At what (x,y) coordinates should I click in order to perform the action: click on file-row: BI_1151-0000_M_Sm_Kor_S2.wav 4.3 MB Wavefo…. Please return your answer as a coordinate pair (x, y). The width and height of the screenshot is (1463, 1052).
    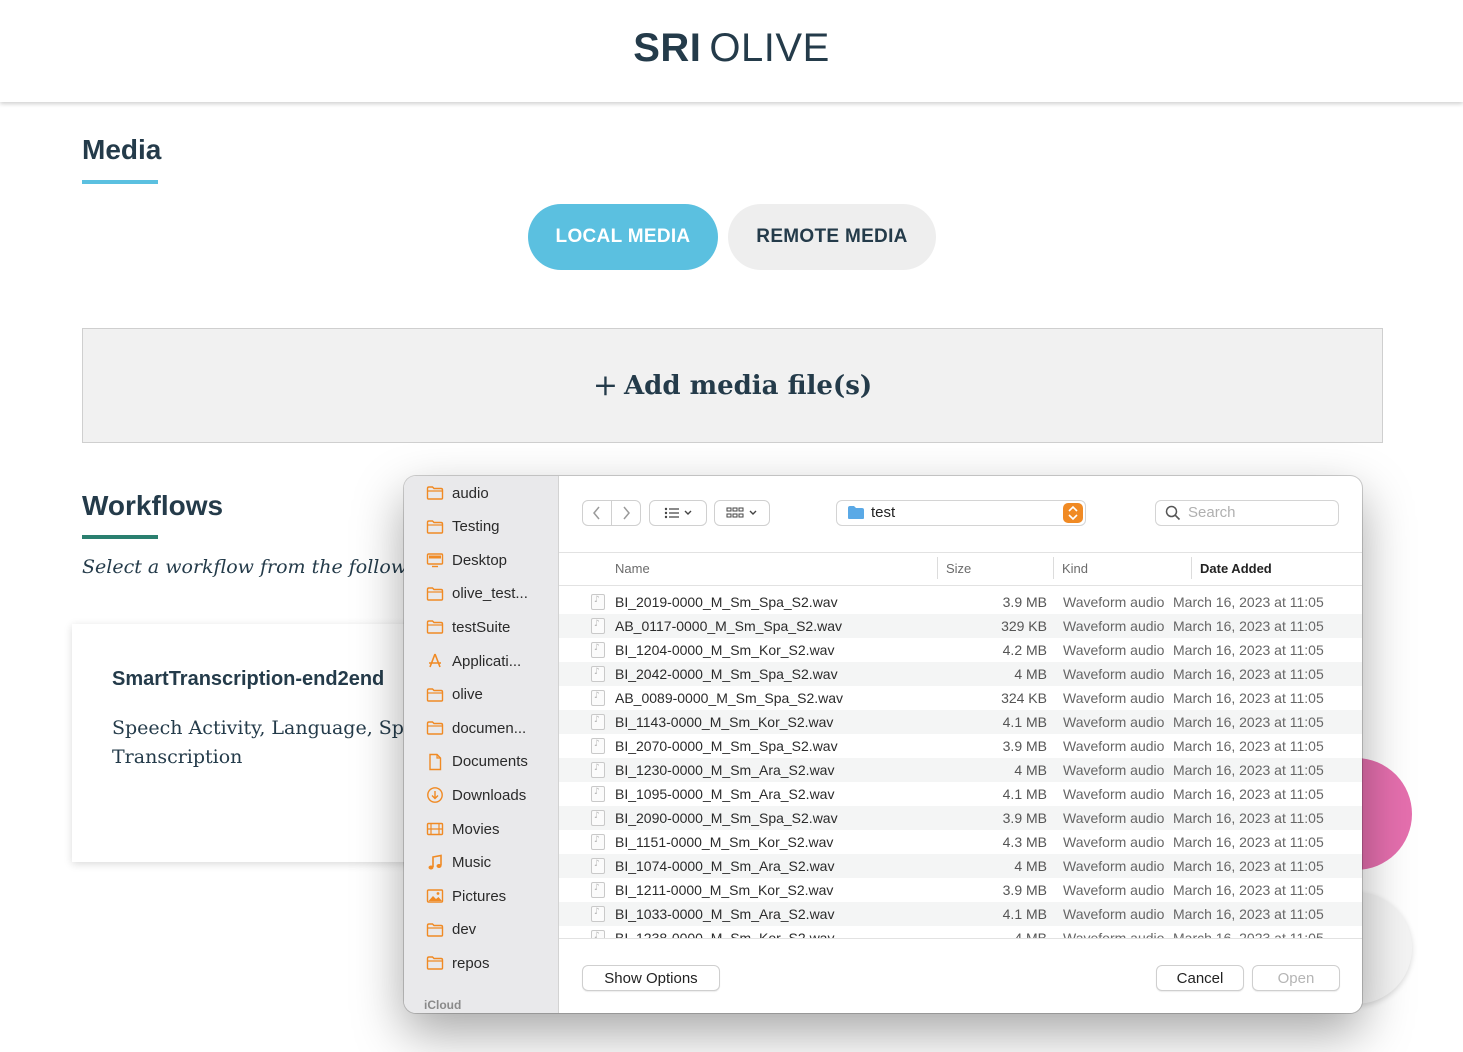
    Looking at the image, I should click on (960, 842).